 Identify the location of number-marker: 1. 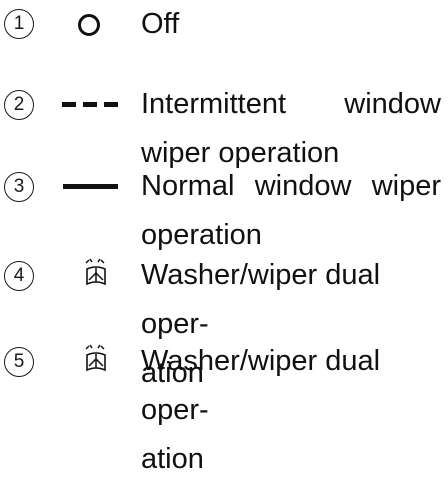
(19, 24).